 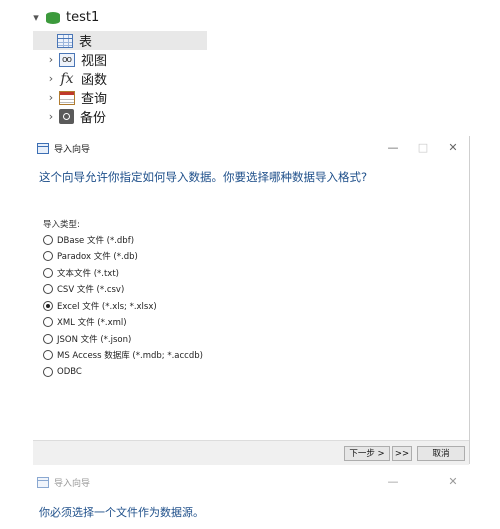 What do you see at coordinates (93, 118) in the screenshot?
I see `tree-item-label: 备份` at bounding box center [93, 118].